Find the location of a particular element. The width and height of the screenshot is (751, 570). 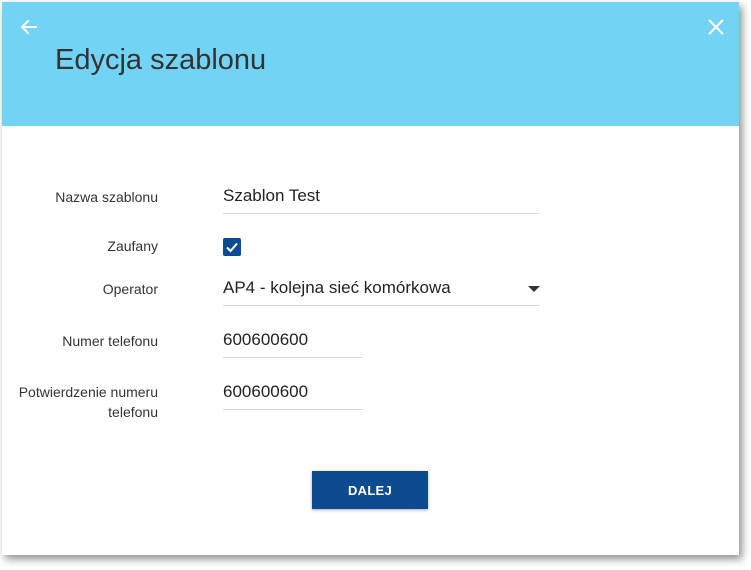

phone-confirm-input: 600600600 is located at coordinates (293, 395).